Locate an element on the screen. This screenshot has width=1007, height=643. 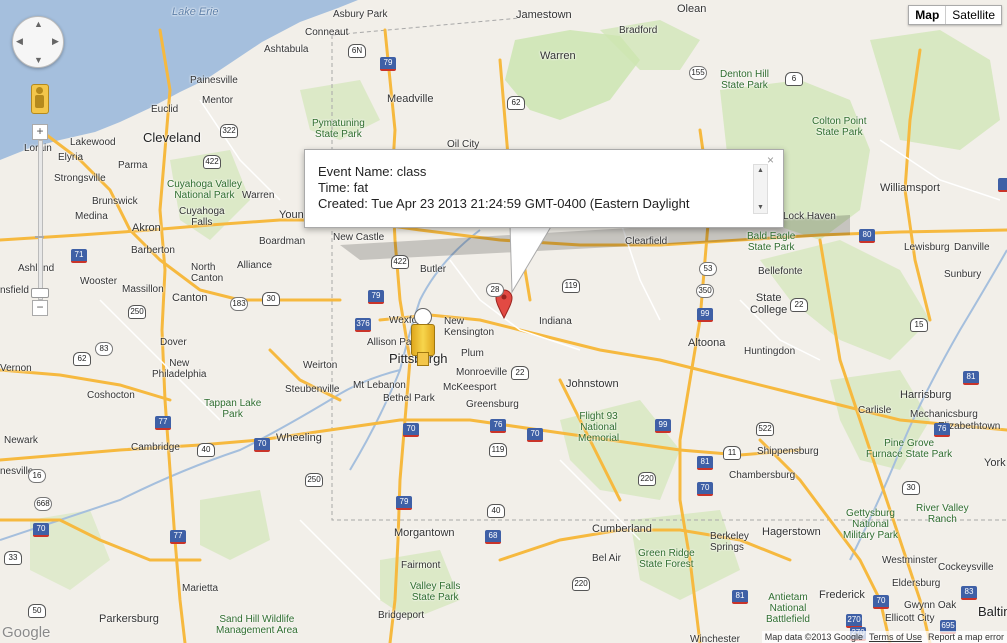
state-route-shield: 183 is located at coordinates (239, 304).